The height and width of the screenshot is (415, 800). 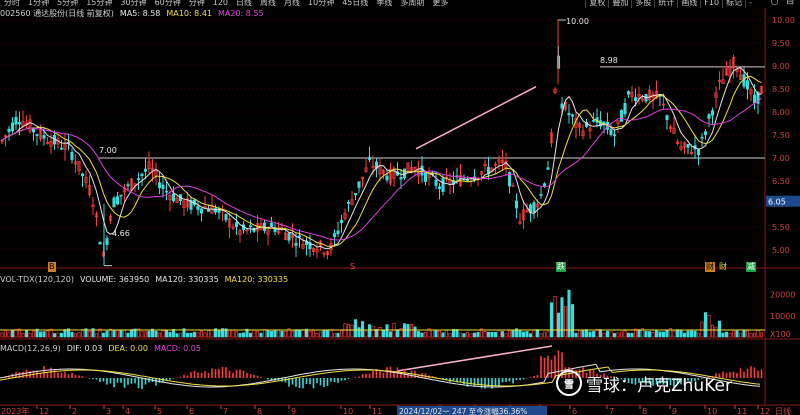 I want to click on marker-die: 跌, so click(x=561, y=267).